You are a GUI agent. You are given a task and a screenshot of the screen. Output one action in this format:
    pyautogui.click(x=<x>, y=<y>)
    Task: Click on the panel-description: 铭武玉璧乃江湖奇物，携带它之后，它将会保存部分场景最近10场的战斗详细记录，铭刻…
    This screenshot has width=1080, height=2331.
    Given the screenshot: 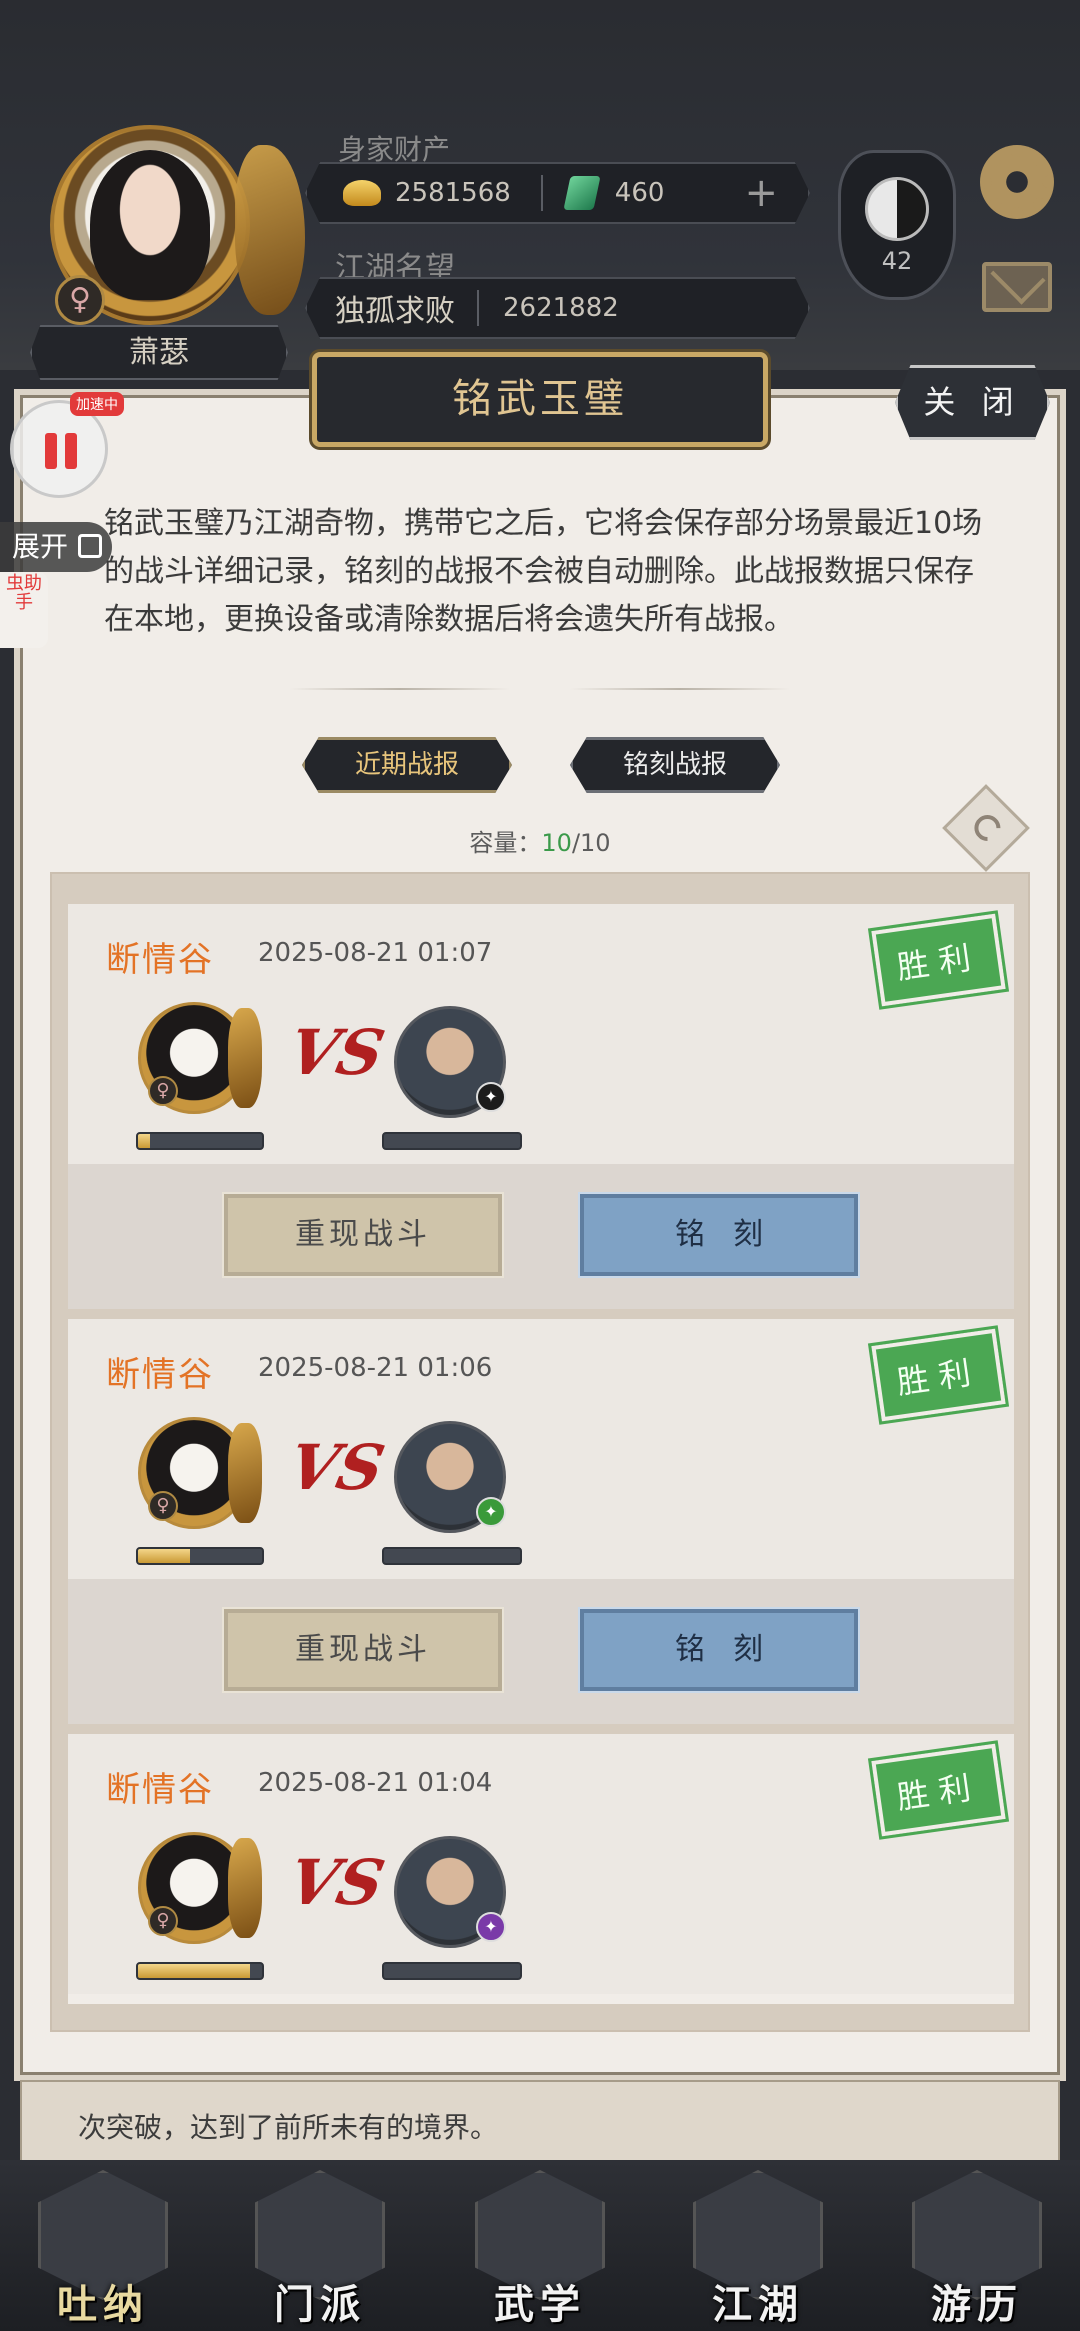 What is the action you would take?
    pyautogui.click(x=543, y=571)
    